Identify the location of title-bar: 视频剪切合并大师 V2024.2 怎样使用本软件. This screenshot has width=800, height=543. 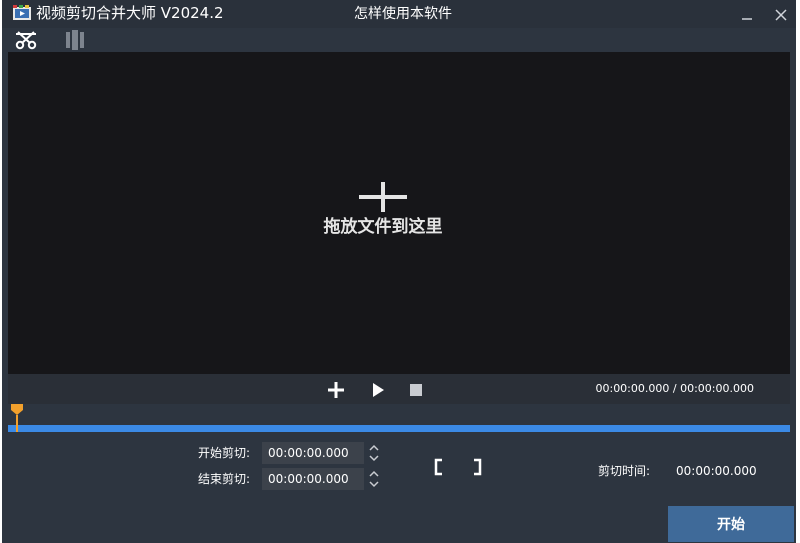
(399, 14).